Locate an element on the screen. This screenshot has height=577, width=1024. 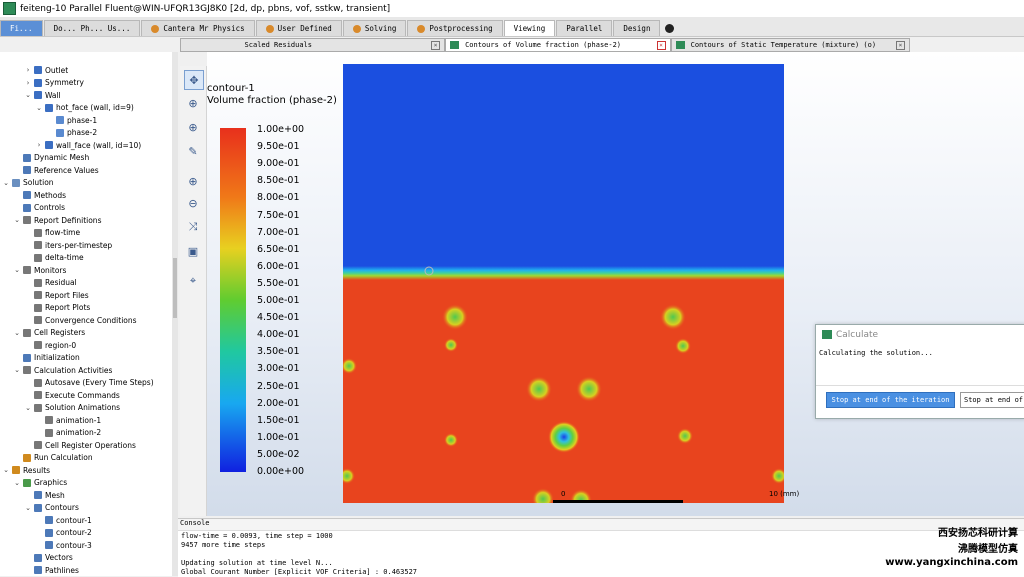
tree-item: contour-1 is located at coordinates (63, 520).